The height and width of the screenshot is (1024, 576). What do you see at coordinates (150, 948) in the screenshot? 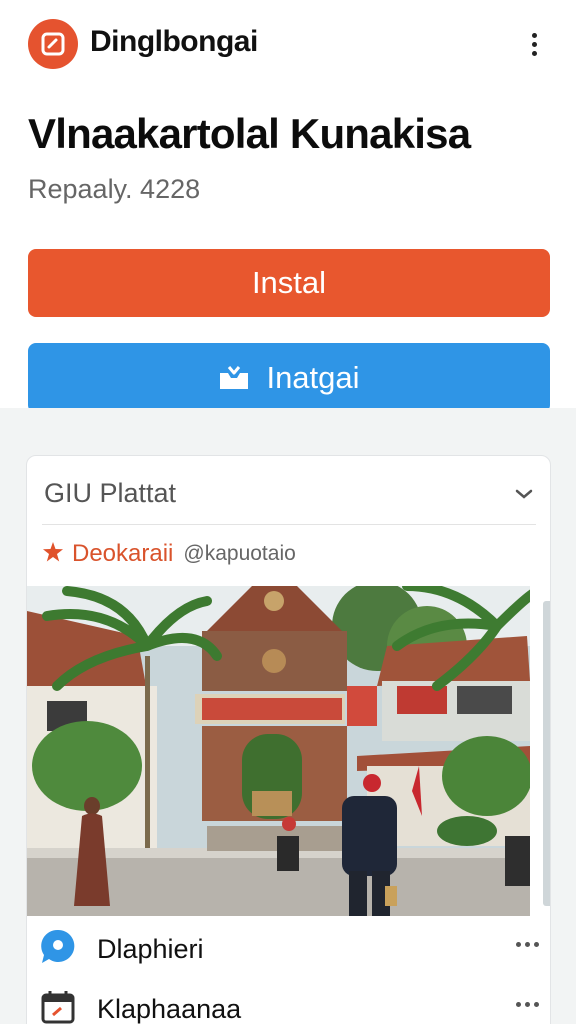
I see `list-item-label: Dlaphieri` at bounding box center [150, 948].